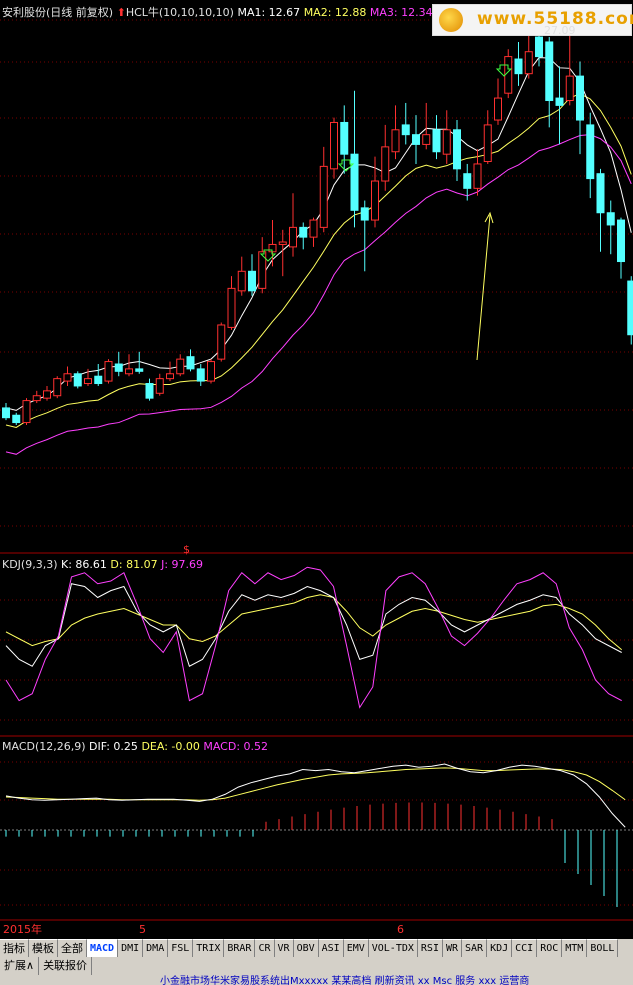 This screenshot has width=633, height=985. I want to click on tab-cn-2: 全部, so click(72, 948).